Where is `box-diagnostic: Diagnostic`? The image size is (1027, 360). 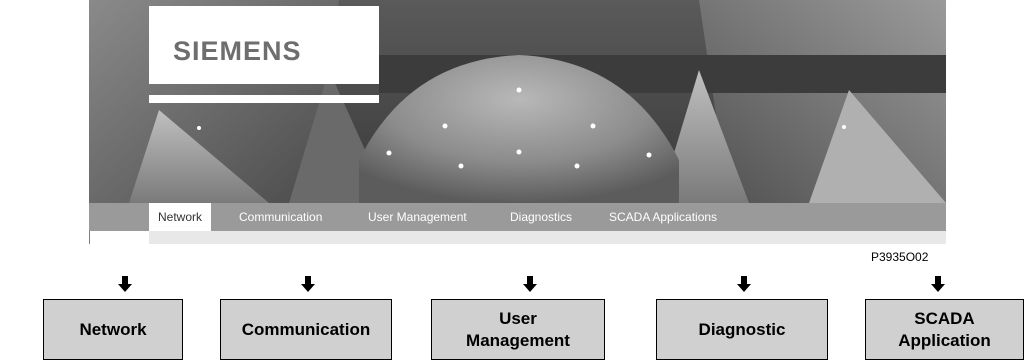
box-diagnostic: Diagnostic is located at coordinates (742, 329).